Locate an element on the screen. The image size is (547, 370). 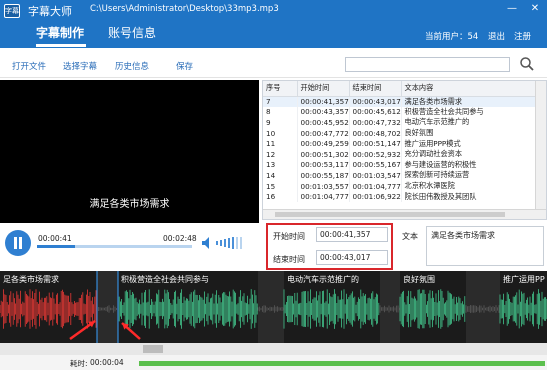
cell-start: 00:00:51,302 is located at coordinates (323, 154).